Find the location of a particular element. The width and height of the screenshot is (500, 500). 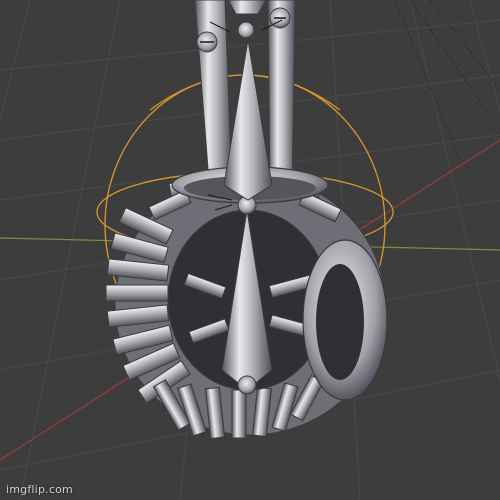

left-bone-arm is located at coordinates (213, 98).